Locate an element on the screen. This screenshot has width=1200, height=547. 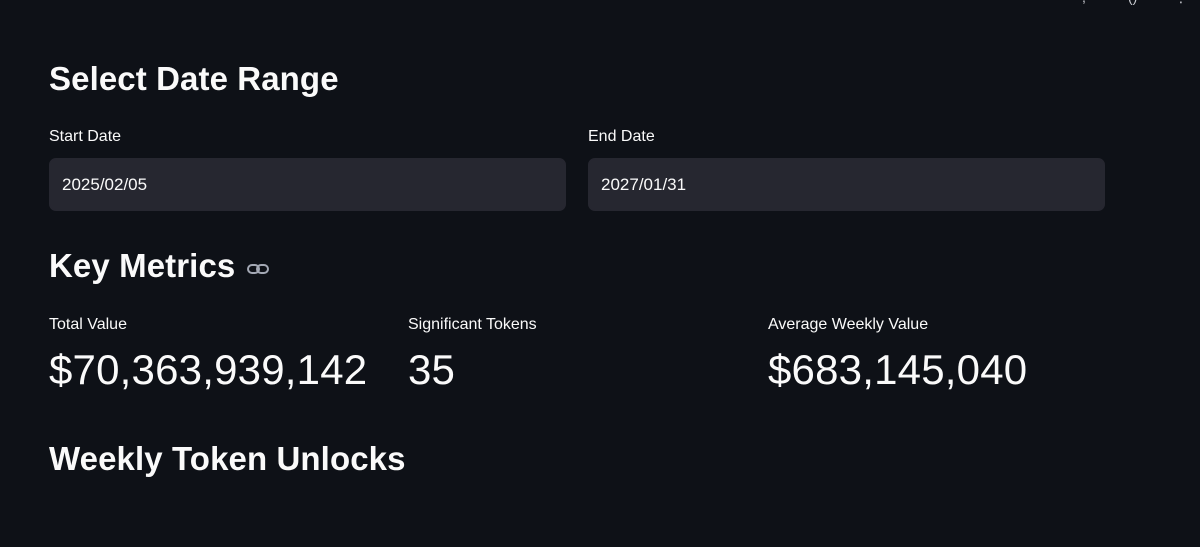
key-metrics-header: Key Metrics is located at coordinates (159, 266).